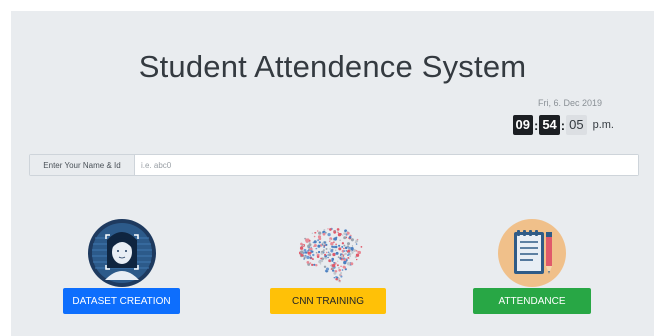 Image resolution: width=660 pixels, height=336 pixels. Describe the element at coordinates (122, 253) in the screenshot. I see `face-scan-icon` at that location.